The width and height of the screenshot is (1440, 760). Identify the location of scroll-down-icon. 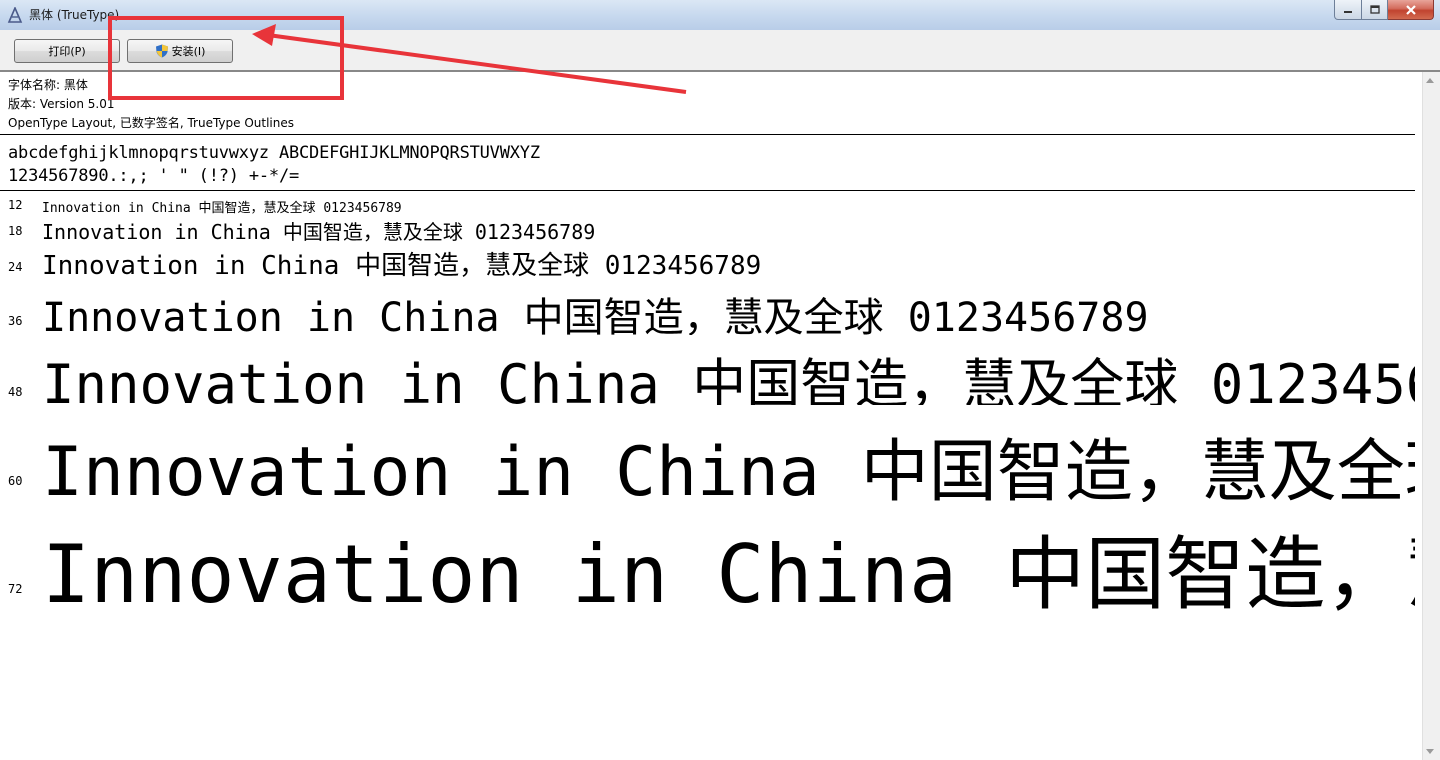
(1430, 751).